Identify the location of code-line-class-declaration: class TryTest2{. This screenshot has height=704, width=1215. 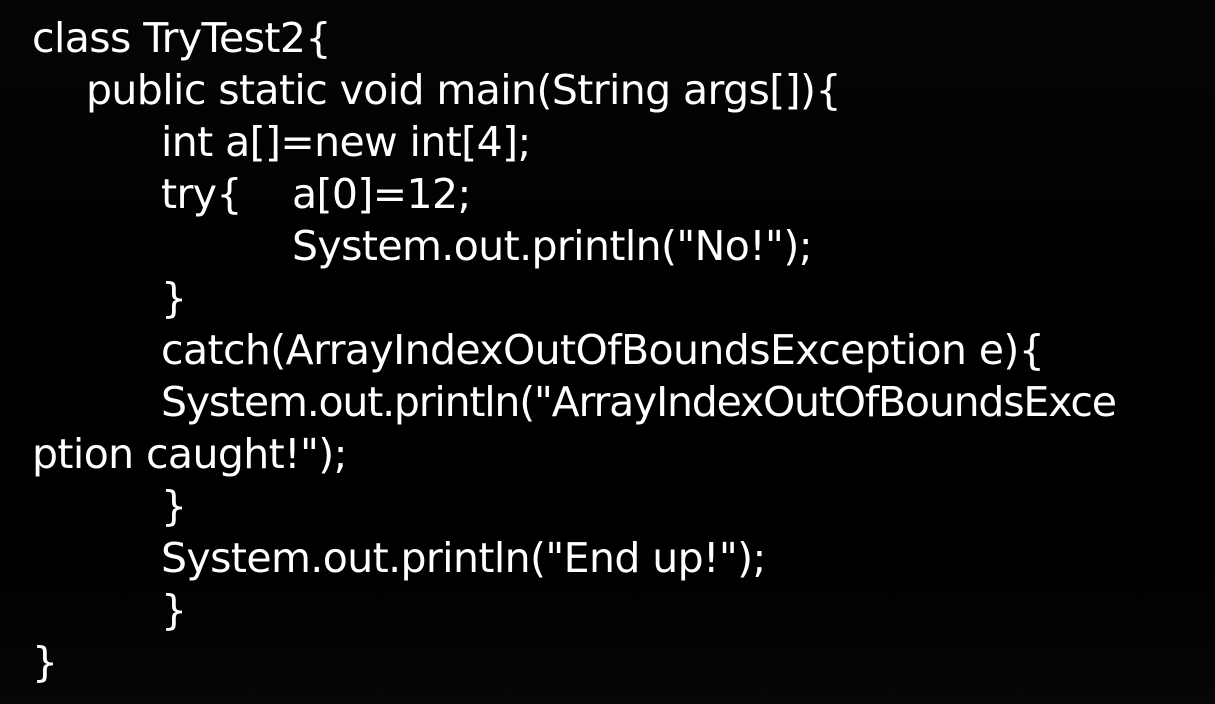
(181, 38).